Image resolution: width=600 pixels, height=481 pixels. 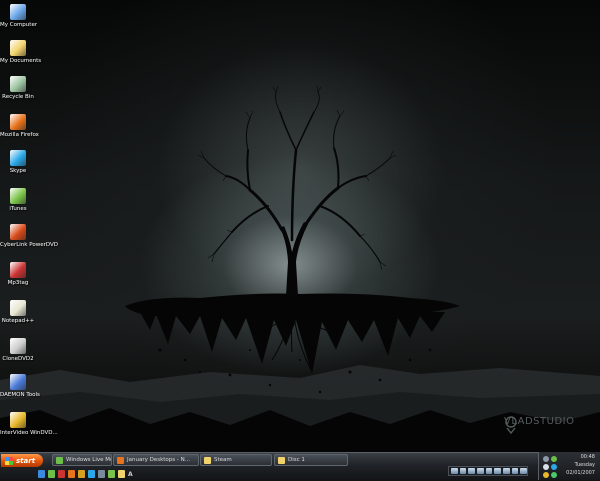 I want to click on desktop-icon-itunes: iTunes, so click(x=18, y=200).